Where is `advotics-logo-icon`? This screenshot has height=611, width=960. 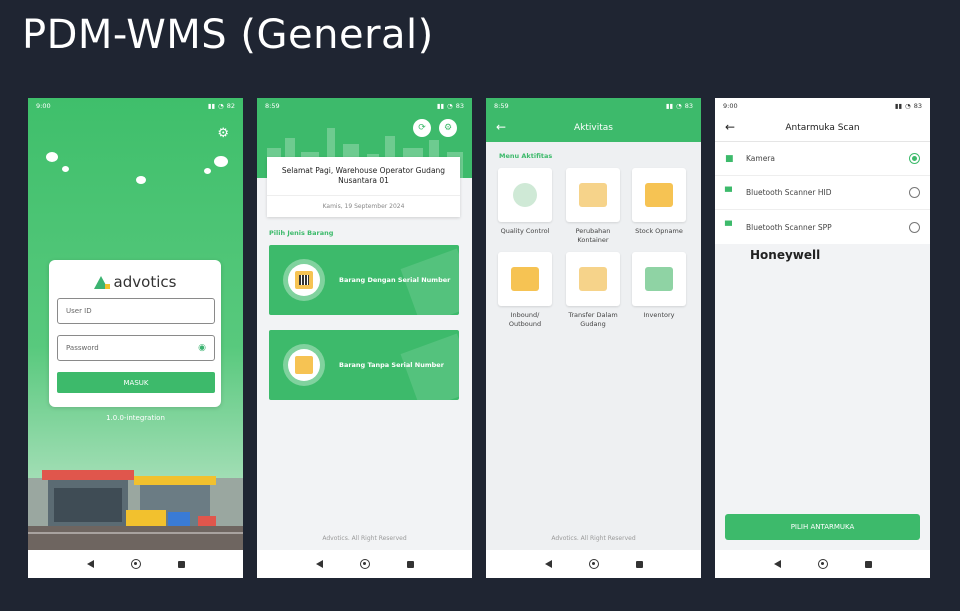 advotics-logo-icon is located at coordinates (101, 282).